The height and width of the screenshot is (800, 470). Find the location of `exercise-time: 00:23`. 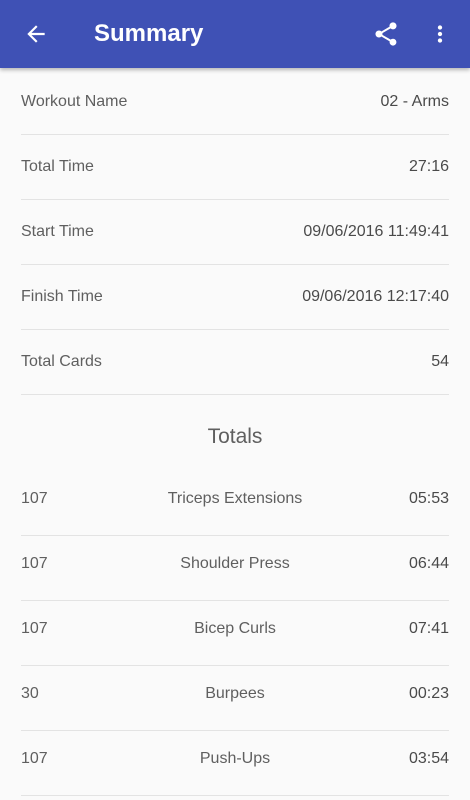

exercise-time: 00:23 is located at coordinates (428, 693).